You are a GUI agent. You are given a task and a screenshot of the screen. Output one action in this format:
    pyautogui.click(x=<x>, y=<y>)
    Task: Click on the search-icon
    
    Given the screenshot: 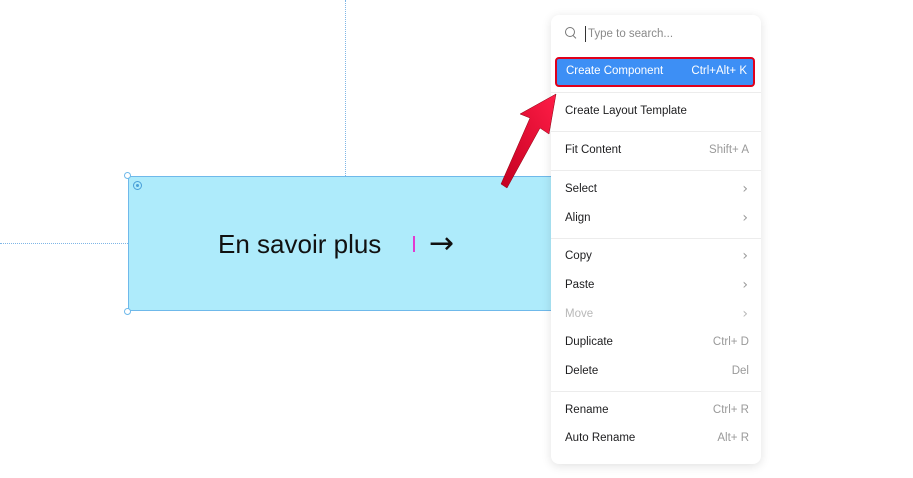 What is the action you would take?
    pyautogui.click(x=570, y=32)
    